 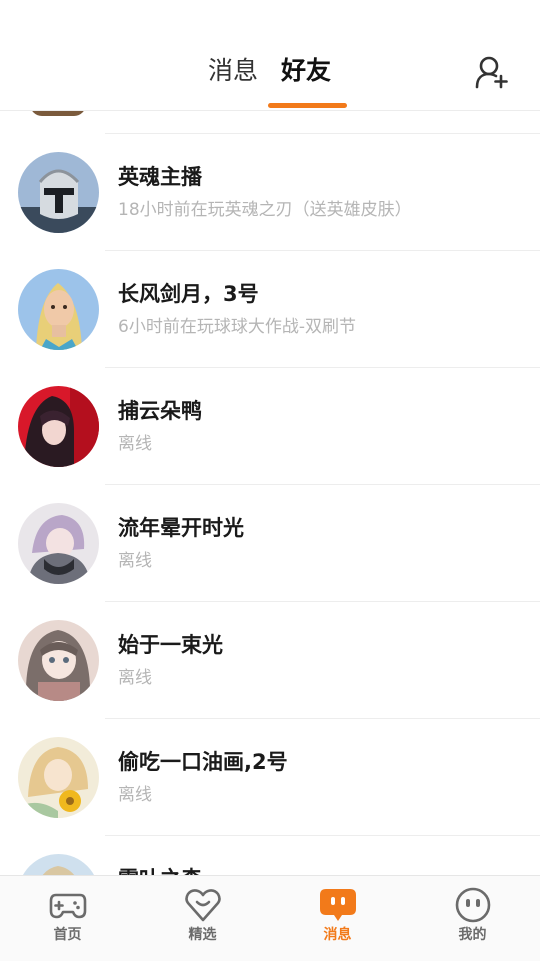 What do you see at coordinates (67, 935) in the screenshot?
I see `nav-label: 首页` at bounding box center [67, 935].